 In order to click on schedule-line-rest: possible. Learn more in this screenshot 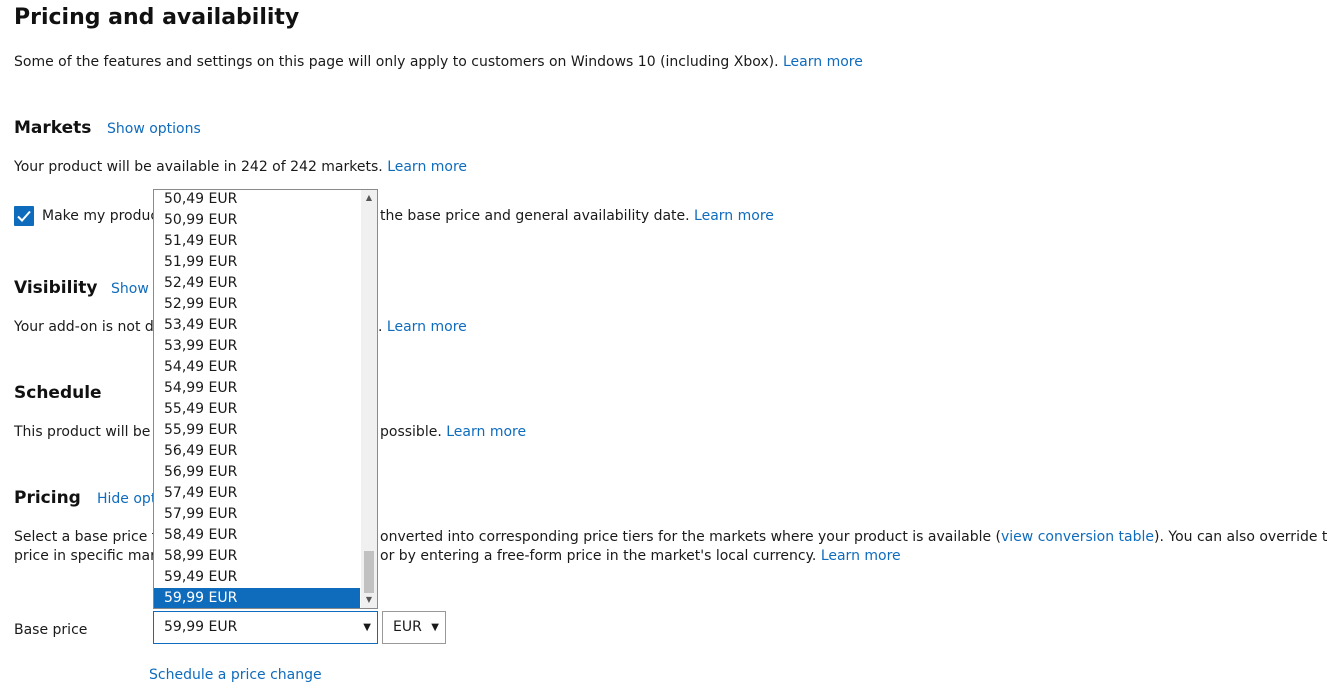, I will do `click(453, 432)`.